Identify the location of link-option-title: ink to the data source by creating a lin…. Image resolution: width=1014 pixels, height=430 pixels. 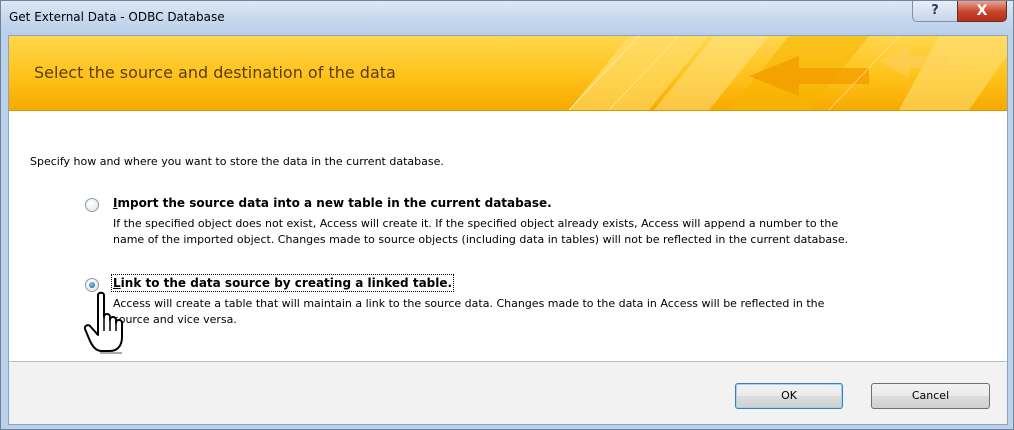
(286, 283).